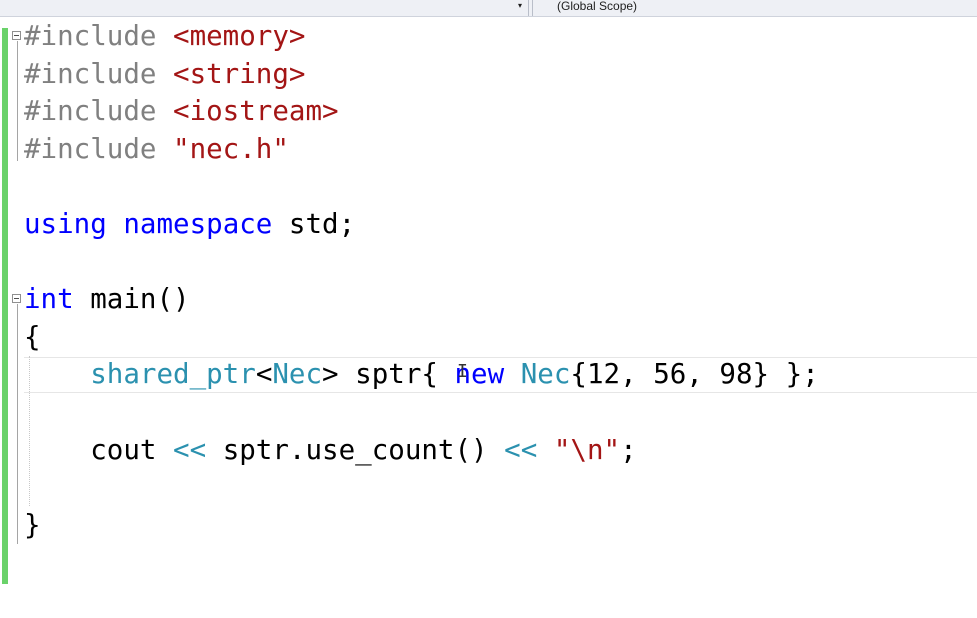  What do you see at coordinates (587, 449) in the screenshot?
I see `code-token: "\n"` at bounding box center [587, 449].